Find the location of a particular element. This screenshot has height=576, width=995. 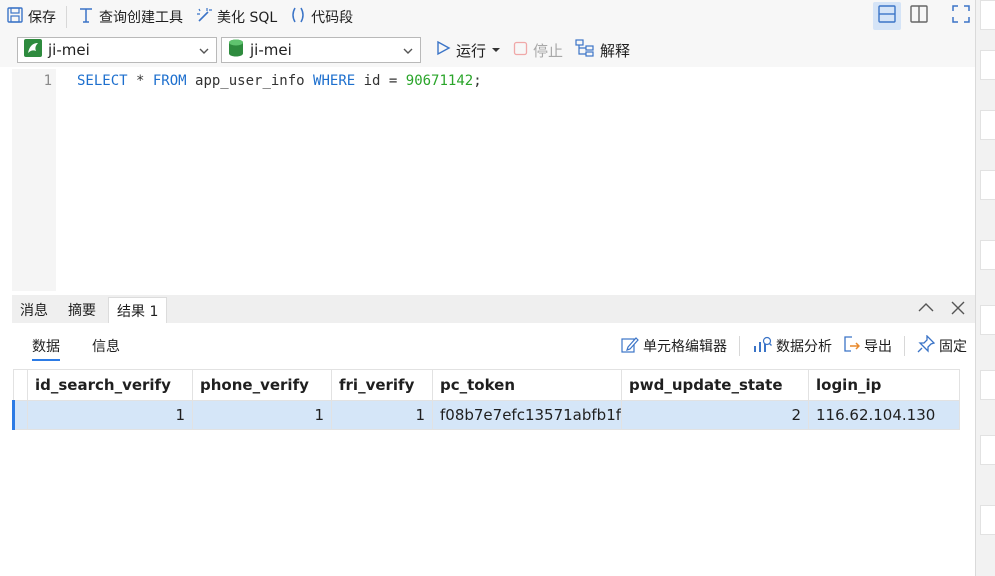

play-icon is located at coordinates (443, 50).